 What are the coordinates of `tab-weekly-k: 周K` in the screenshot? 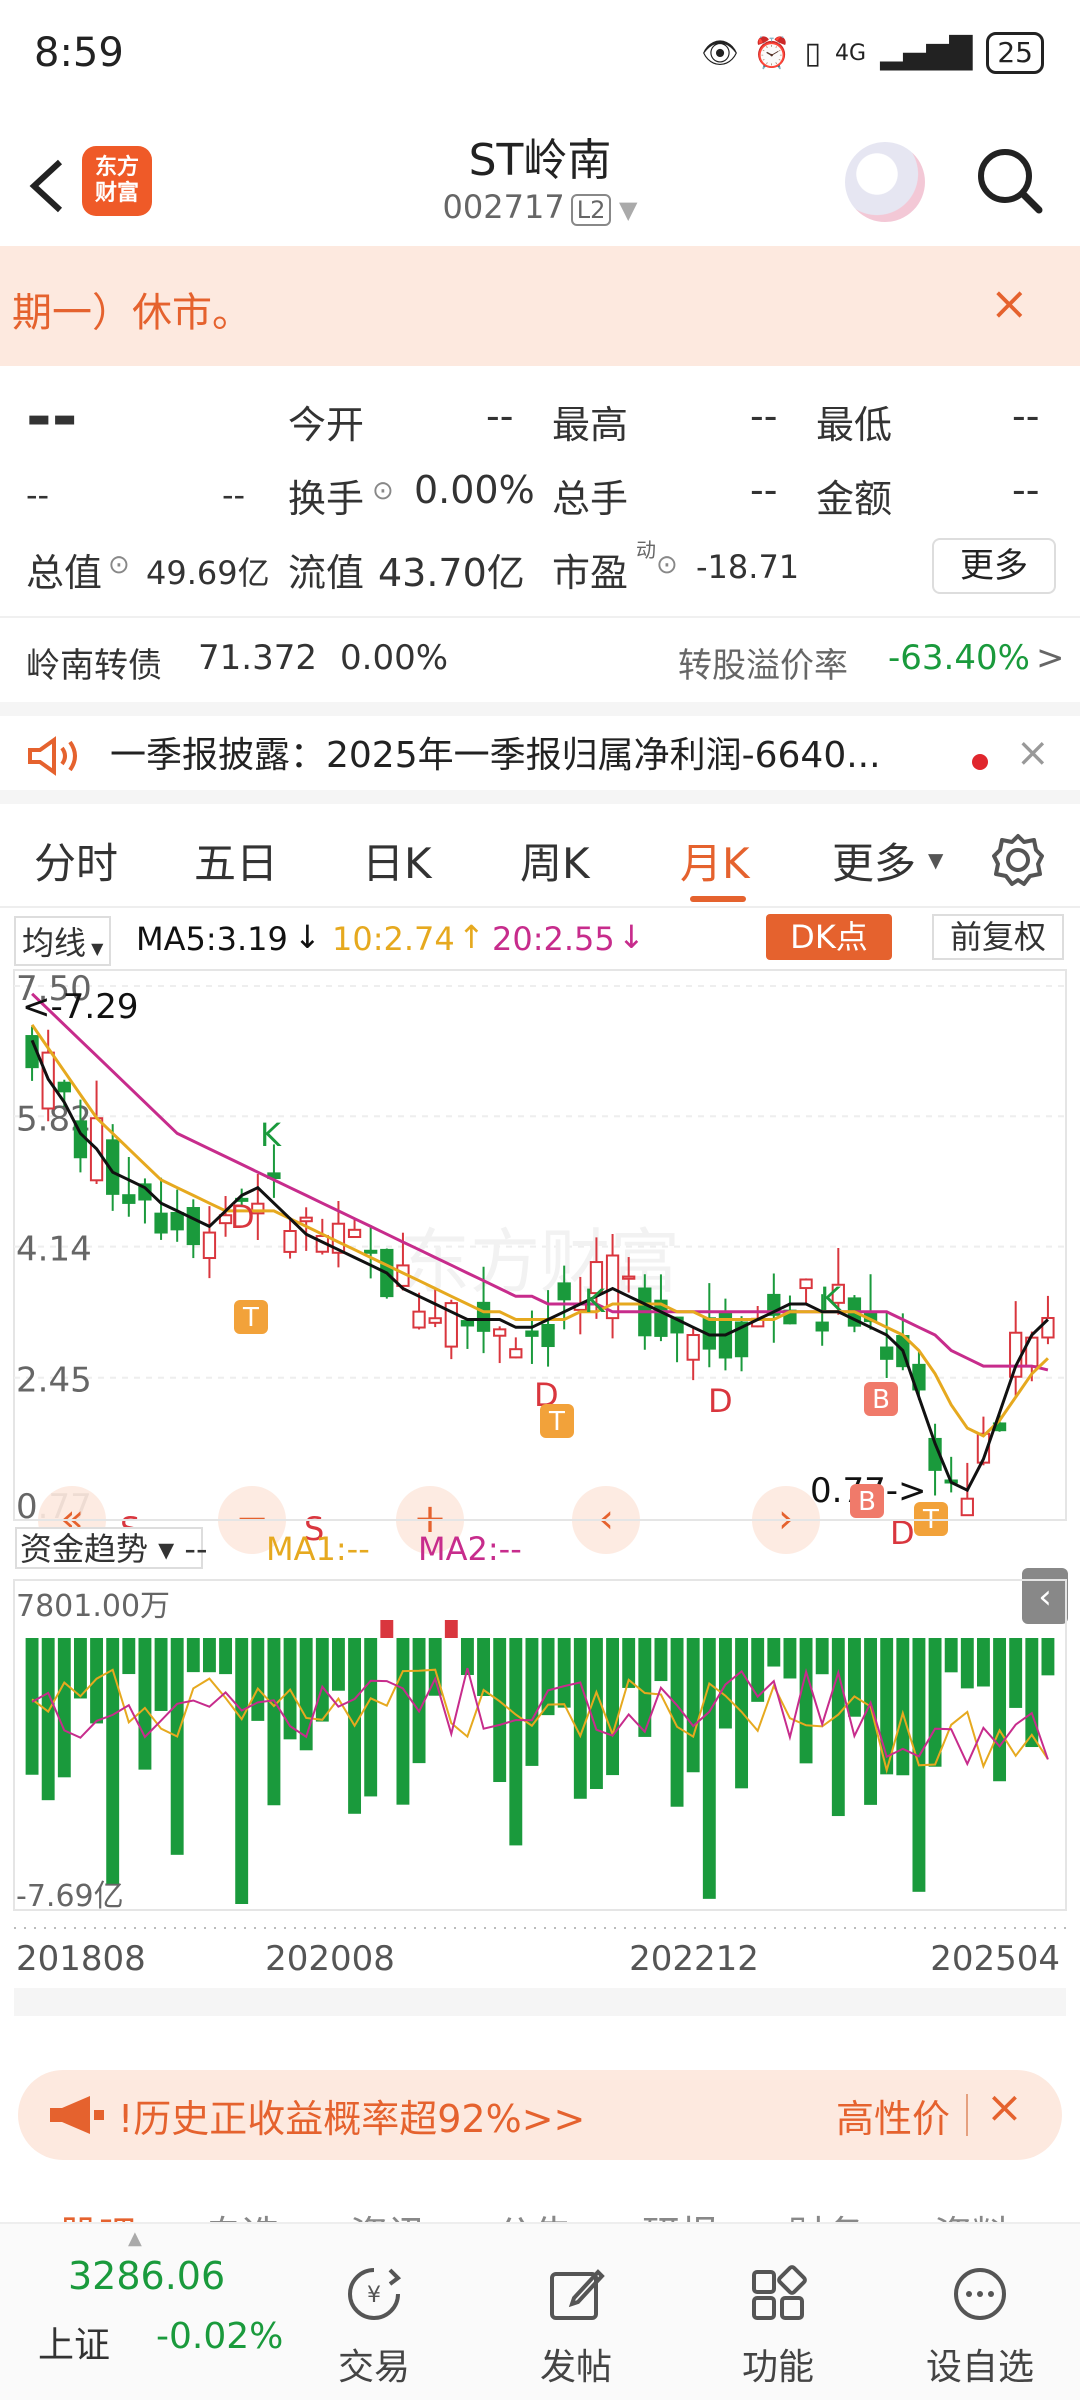 It's located at (555, 860).